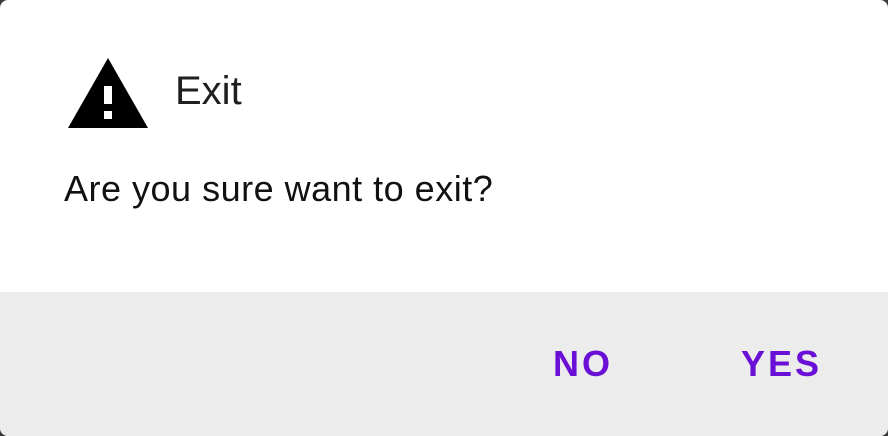 The image size is (888, 436). Describe the element at coordinates (208, 91) in the screenshot. I see `dialog-title: Exit` at that location.